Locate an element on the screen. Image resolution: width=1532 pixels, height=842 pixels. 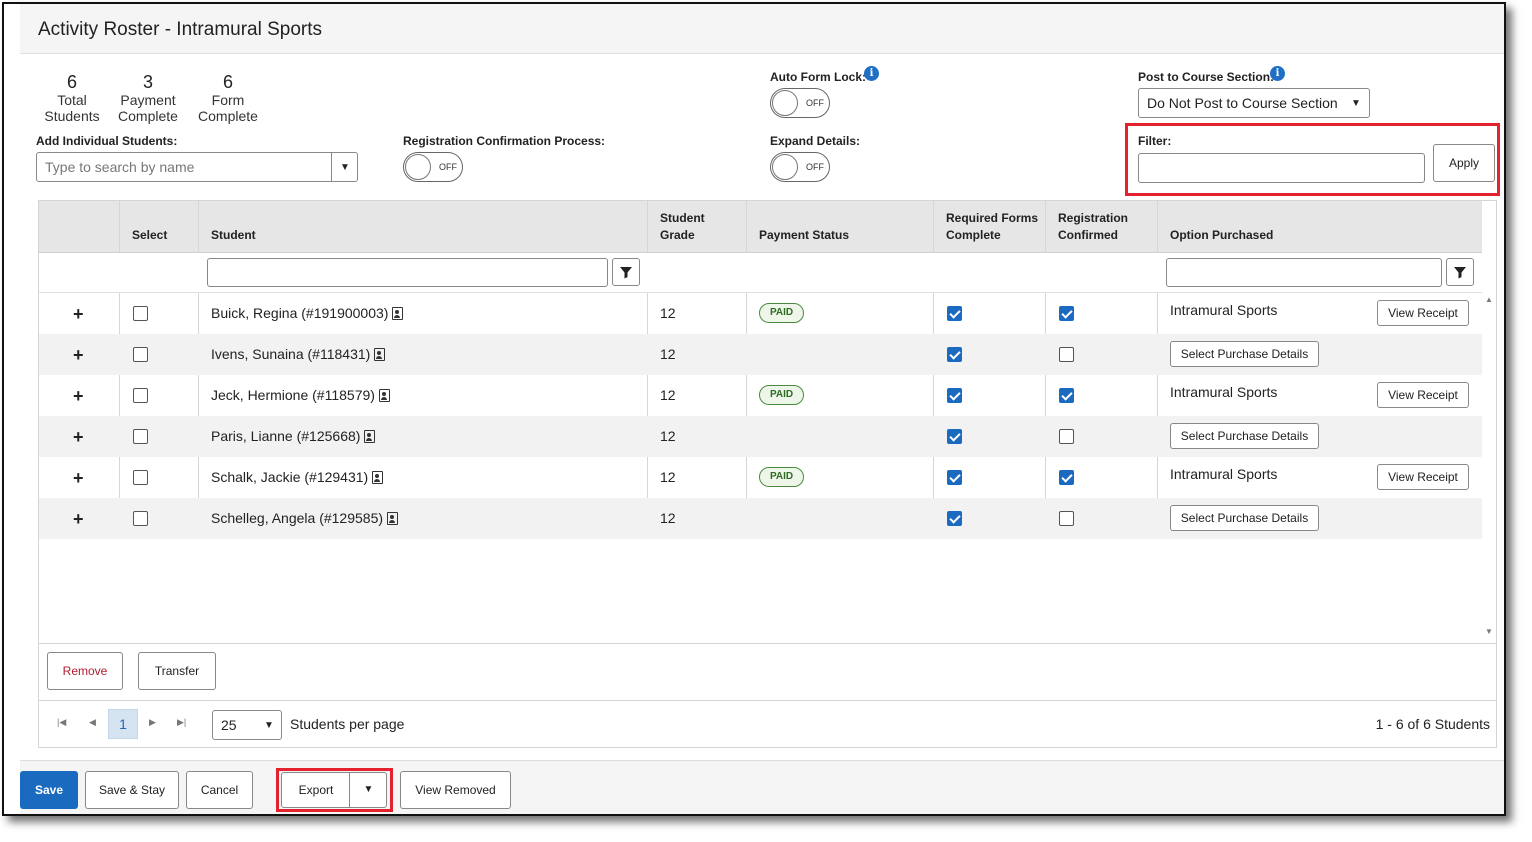
student-name: Buick, Regina (#191900003) is located at coordinates (299, 313).